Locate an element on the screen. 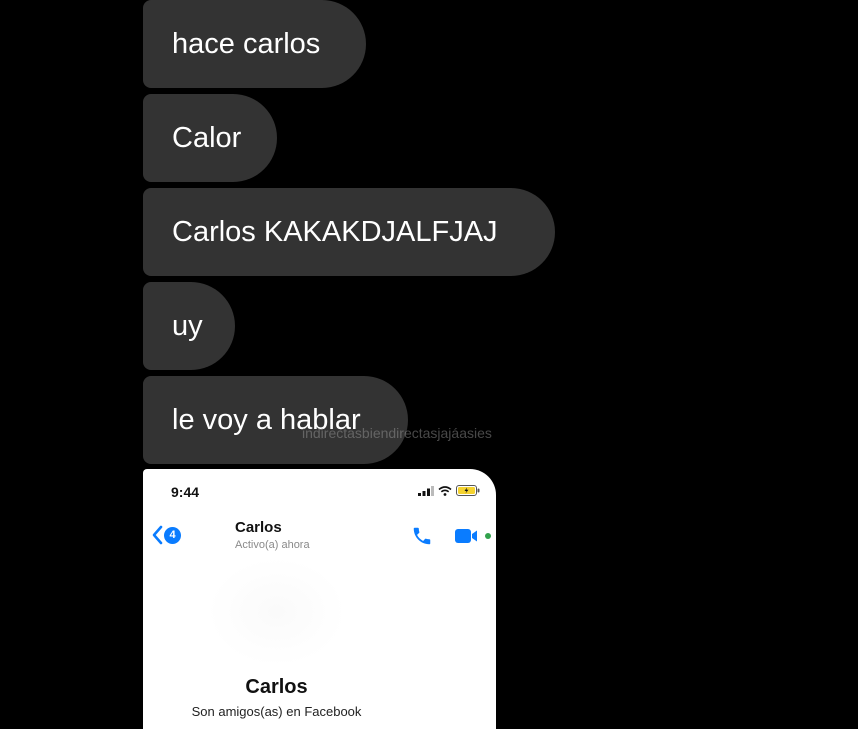 The image size is (858, 729). status-icons is located at coordinates (449, 490).